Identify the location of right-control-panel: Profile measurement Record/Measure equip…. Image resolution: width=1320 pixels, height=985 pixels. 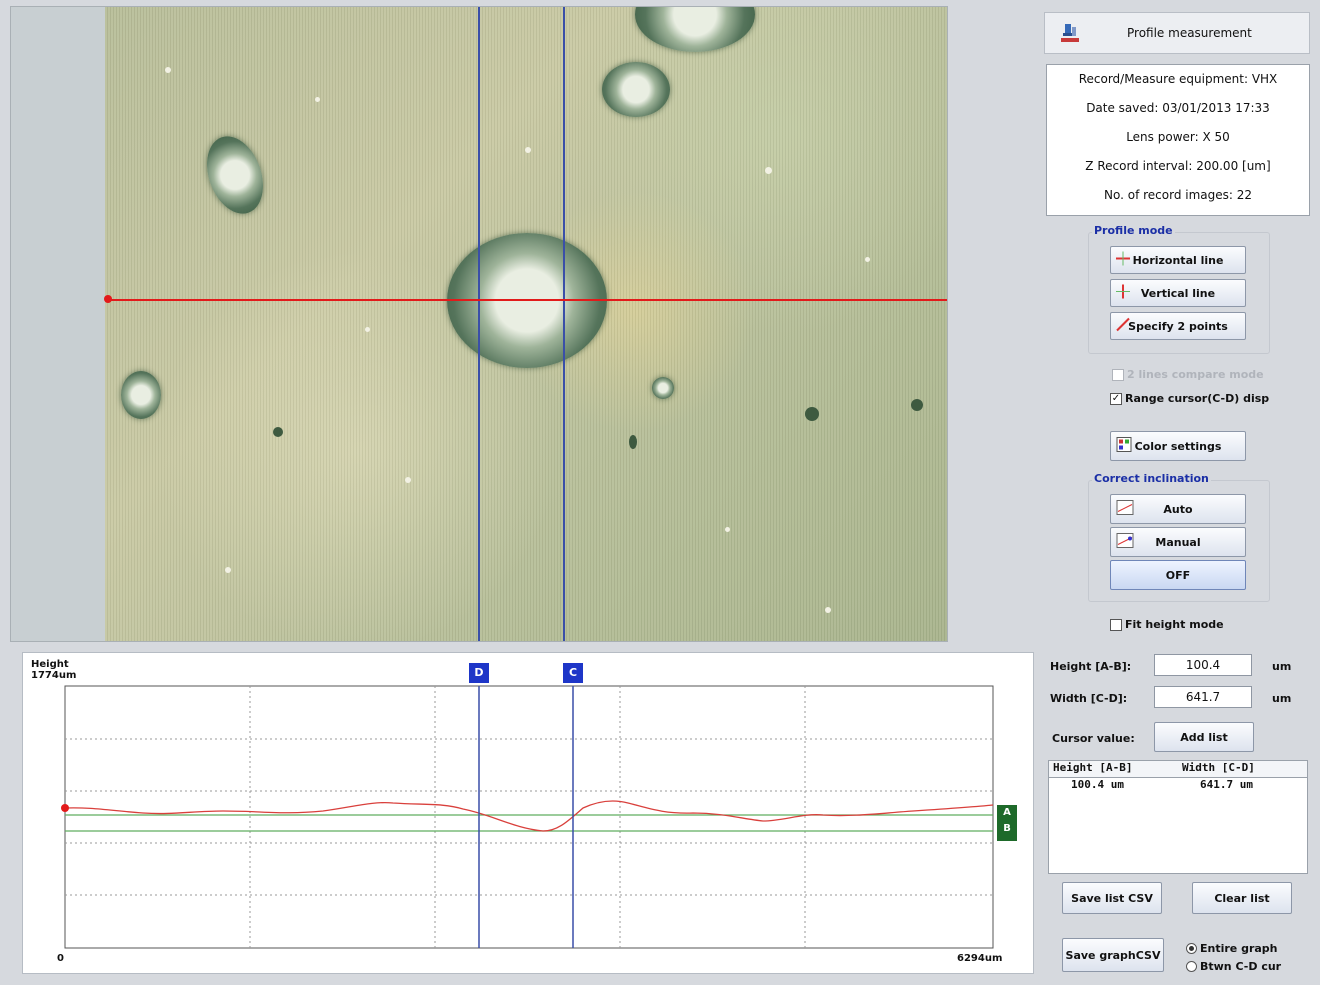
(1177, 323).